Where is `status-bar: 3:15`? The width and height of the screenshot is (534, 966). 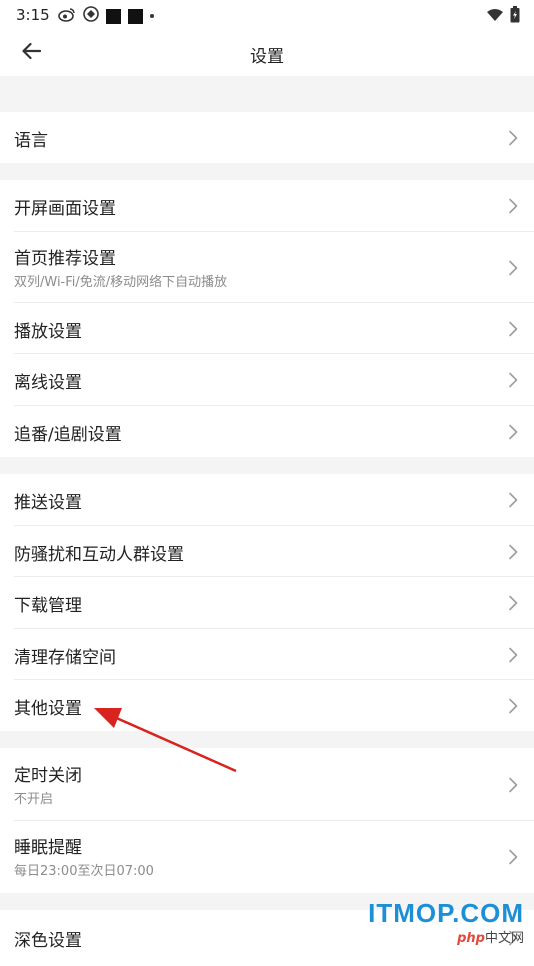 status-bar: 3:15 is located at coordinates (267, 15).